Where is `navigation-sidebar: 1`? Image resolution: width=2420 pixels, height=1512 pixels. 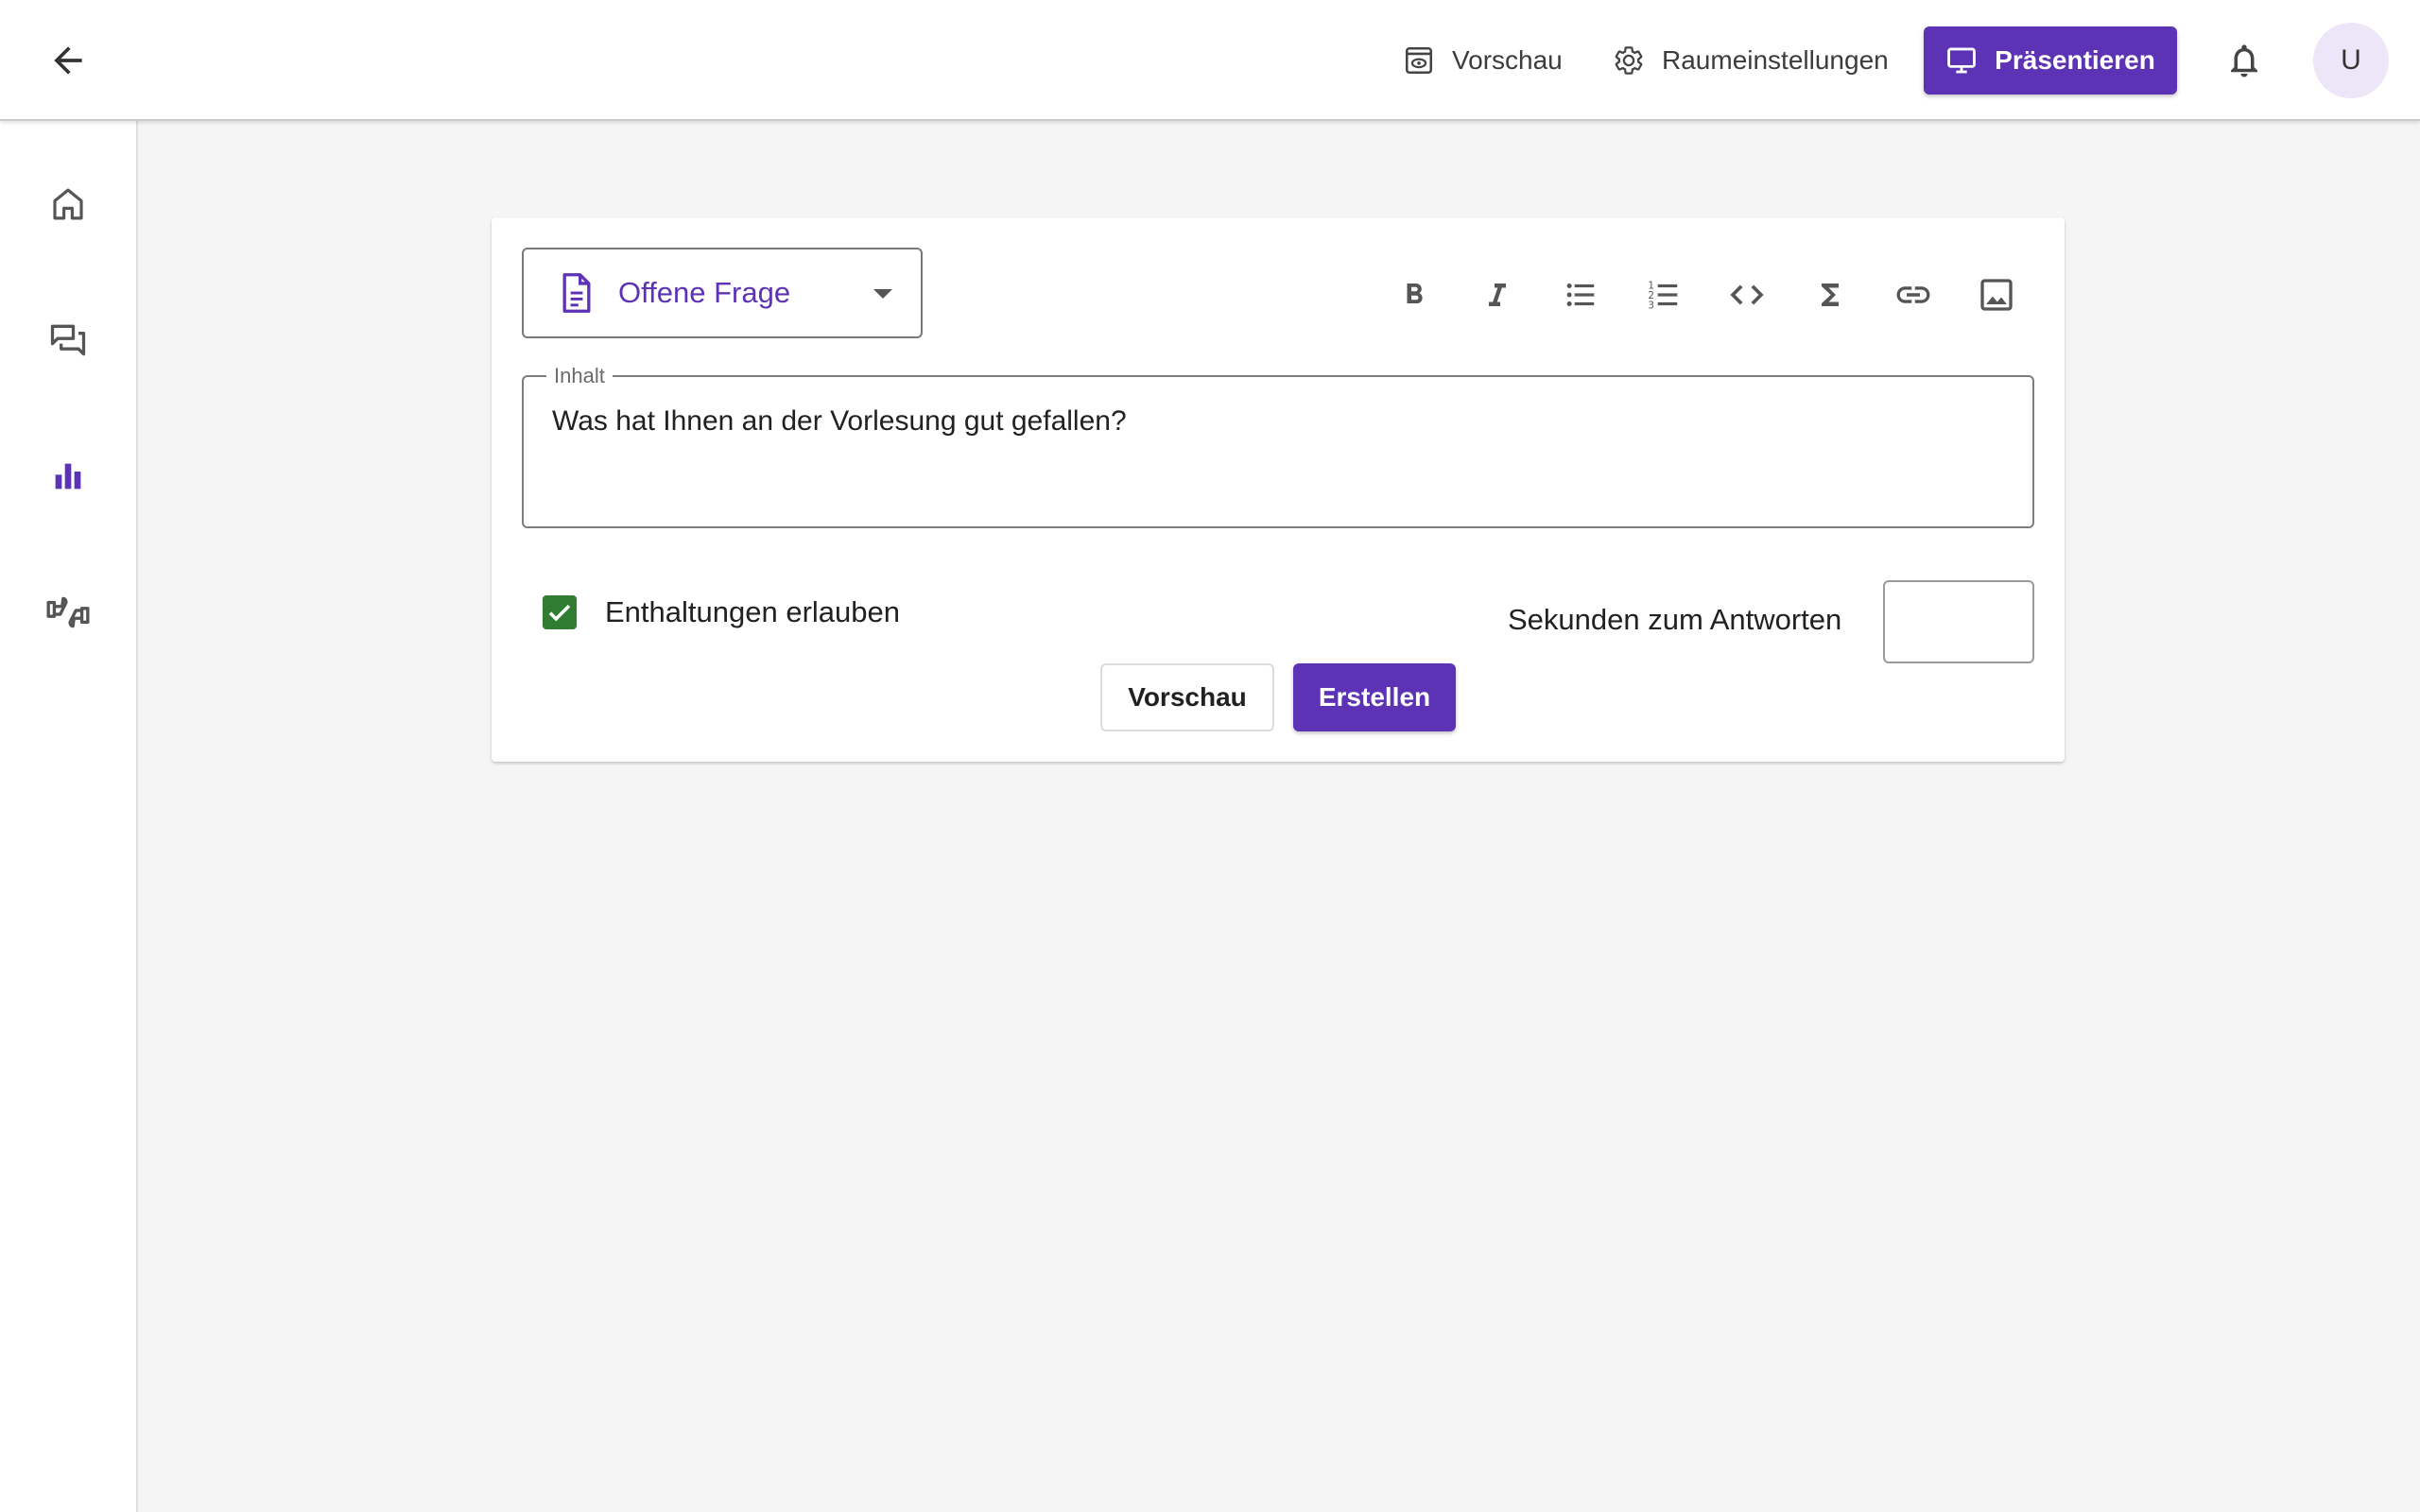 navigation-sidebar: 1 is located at coordinates (69, 816).